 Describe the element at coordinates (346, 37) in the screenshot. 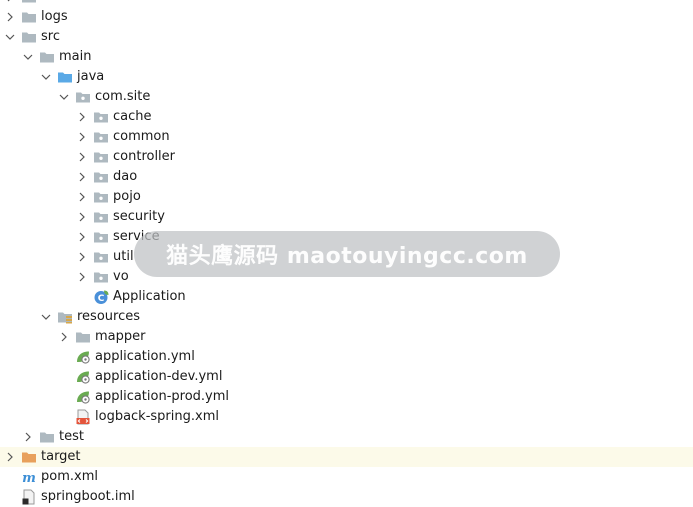

I see `tree-item-src: src` at that location.